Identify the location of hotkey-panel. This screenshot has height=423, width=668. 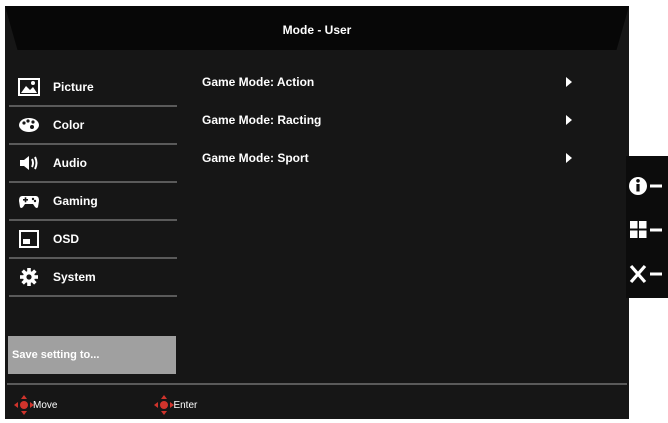
(647, 227).